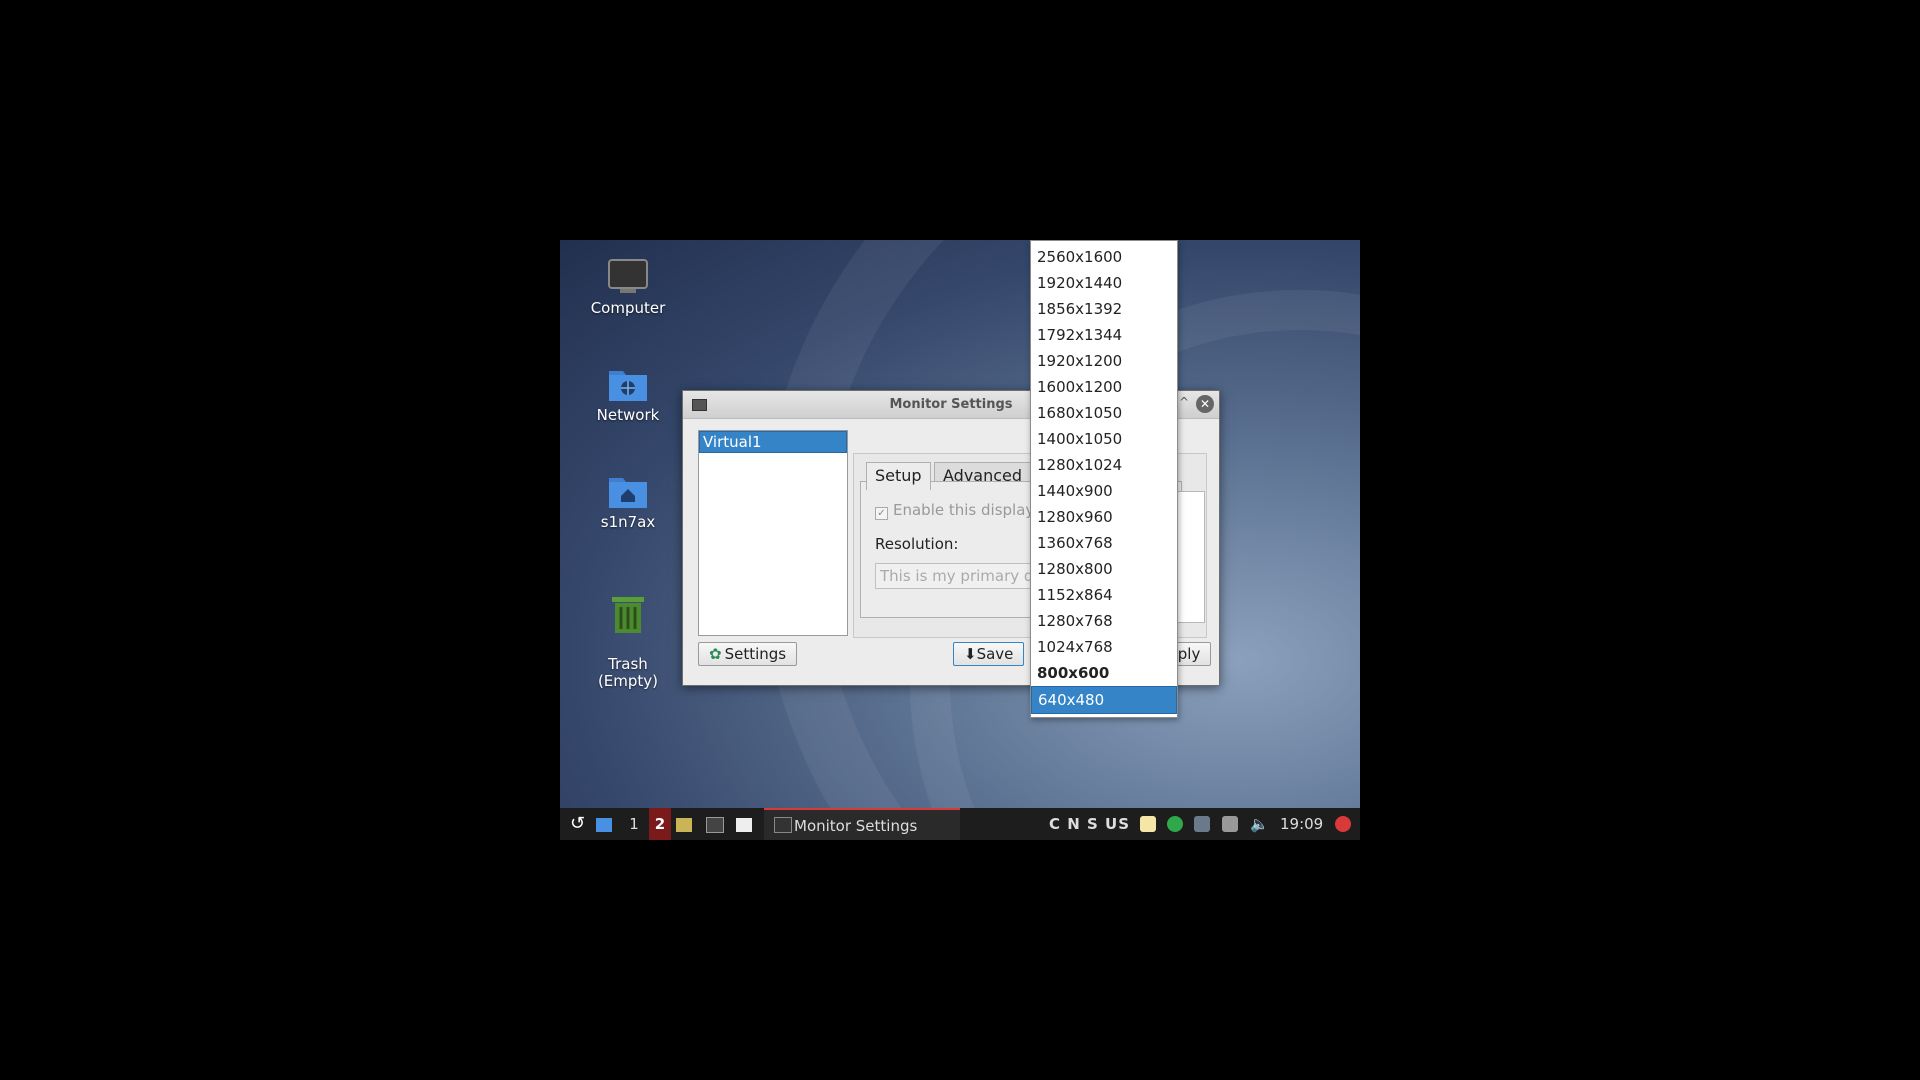  Describe the element at coordinates (628, 386) in the screenshot. I see `network-folder-icon` at that location.